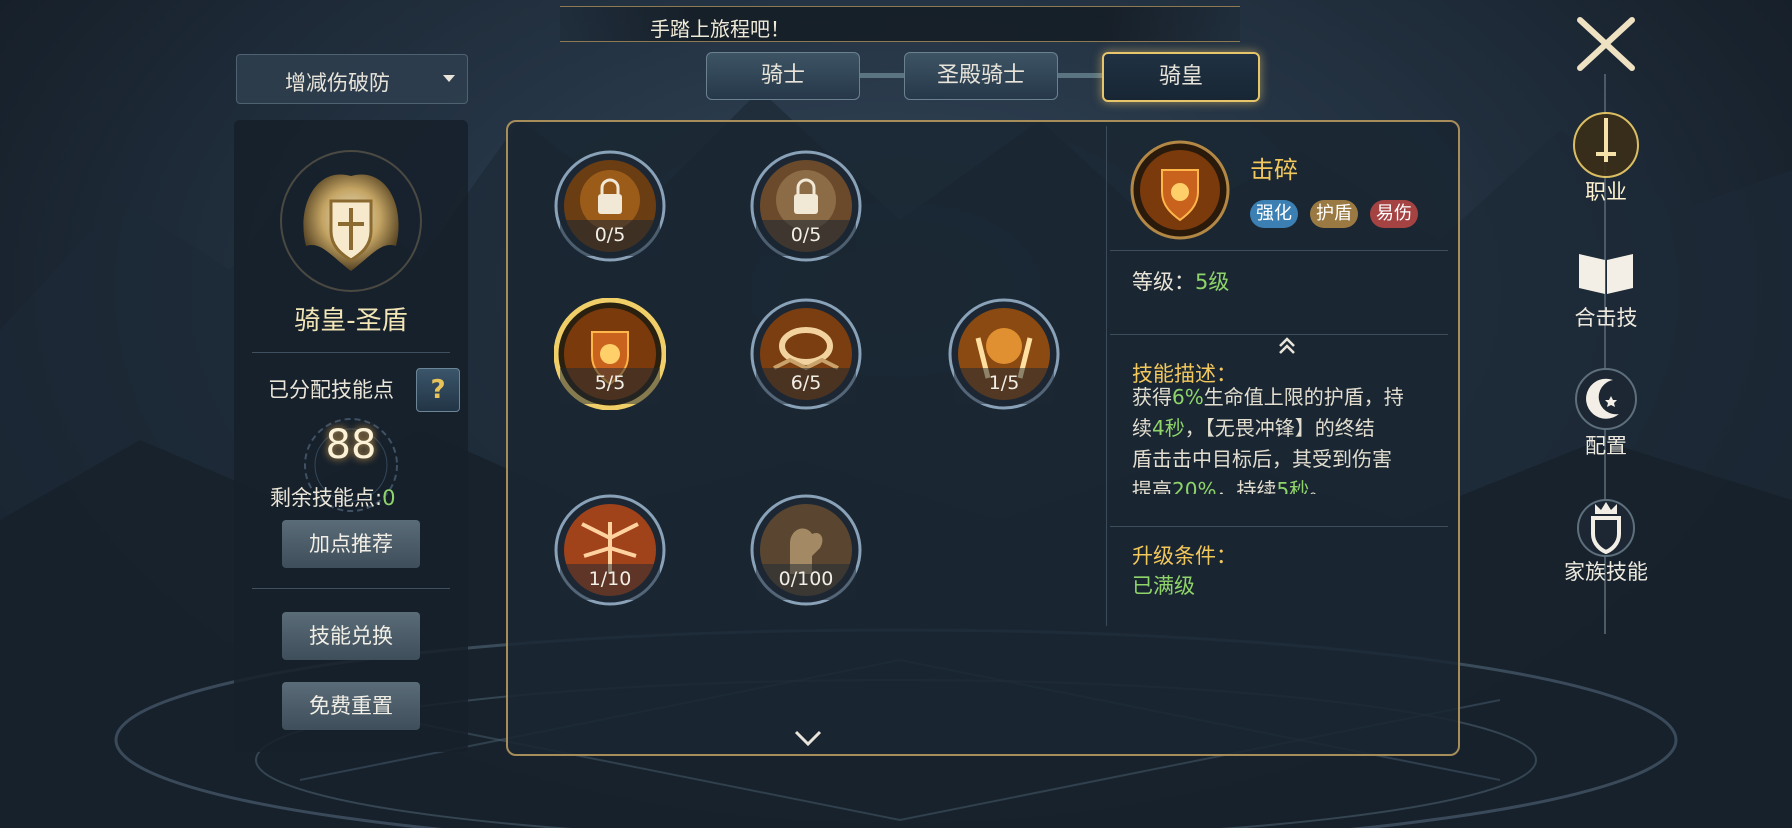 The width and height of the screenshot is (1792, 828). I want to click on nav-item-family-skill: 家族技能, so click(1606, 538).